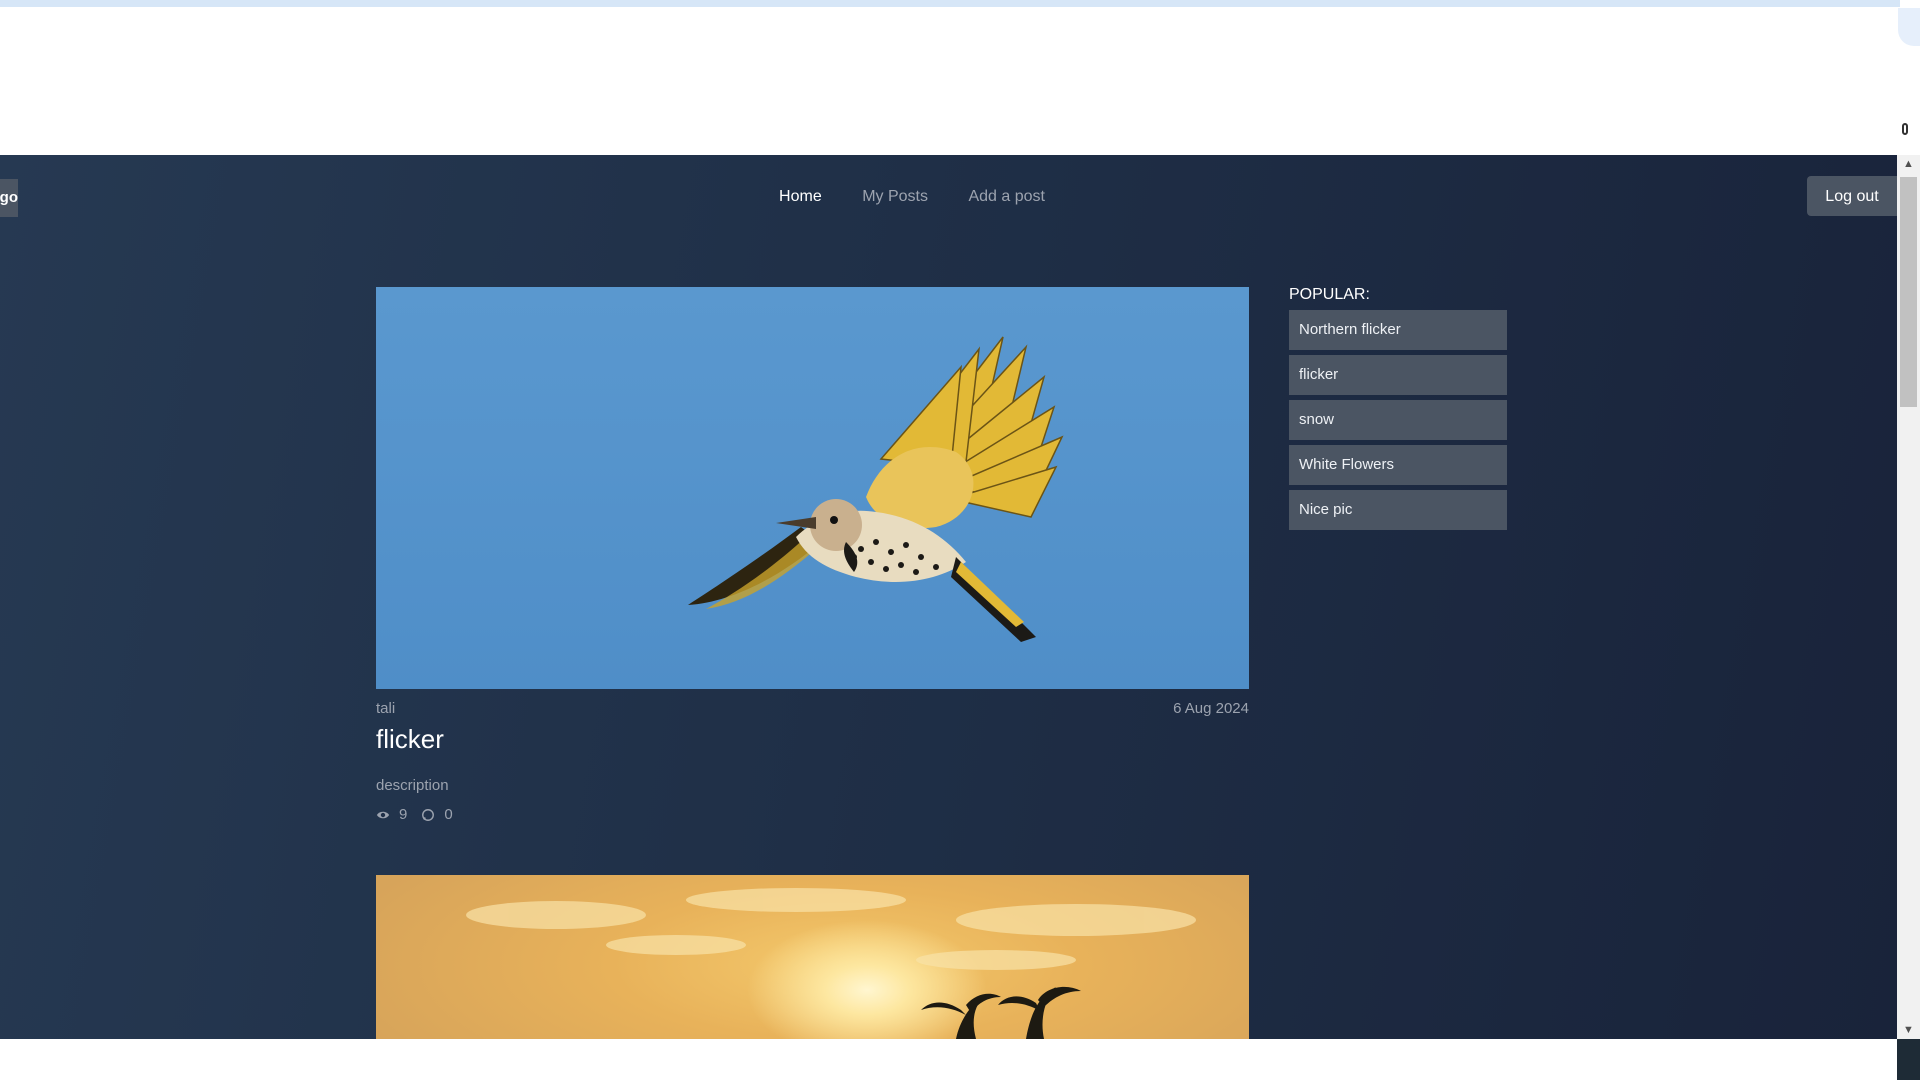  I want to click on logout-button: Log out, so click(1852, 196).